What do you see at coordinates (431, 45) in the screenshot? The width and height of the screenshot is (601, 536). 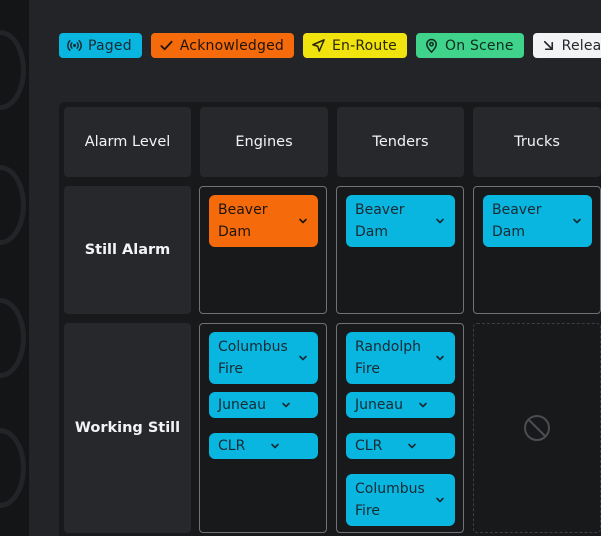 I see `map-pin-icon` at bounding box center [431, 45].